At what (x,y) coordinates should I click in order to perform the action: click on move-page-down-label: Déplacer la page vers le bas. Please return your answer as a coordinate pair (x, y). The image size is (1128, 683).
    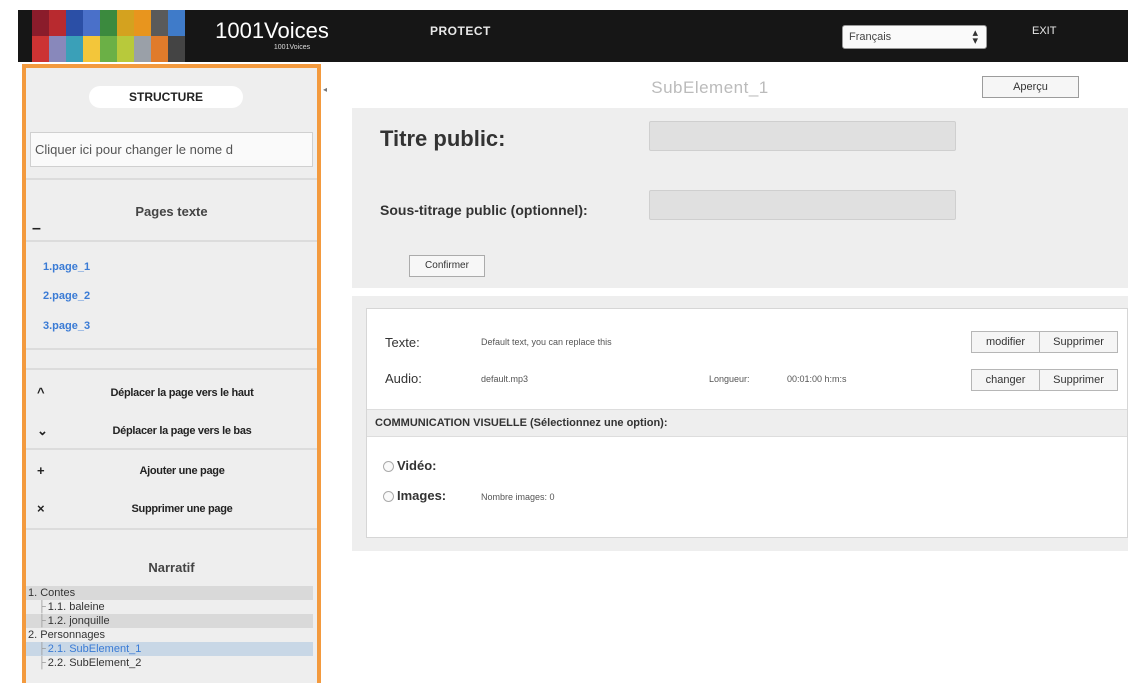
    Looking at the image, I should click on (182, 431).